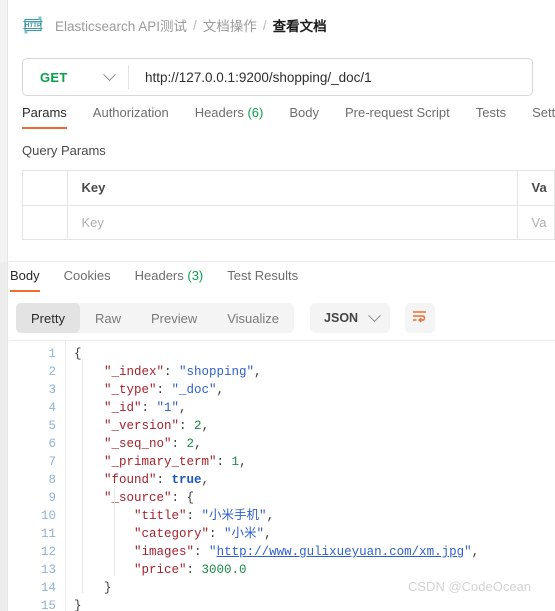 This screenshot has height=611, width=555. What do you see at coordinates (37, 476) in the screenshot?
I see `line-number-gutter: 1 2 3 4 5 6 7 8 9 10 11 12 13 14 15` at bounding box center [37, 476].